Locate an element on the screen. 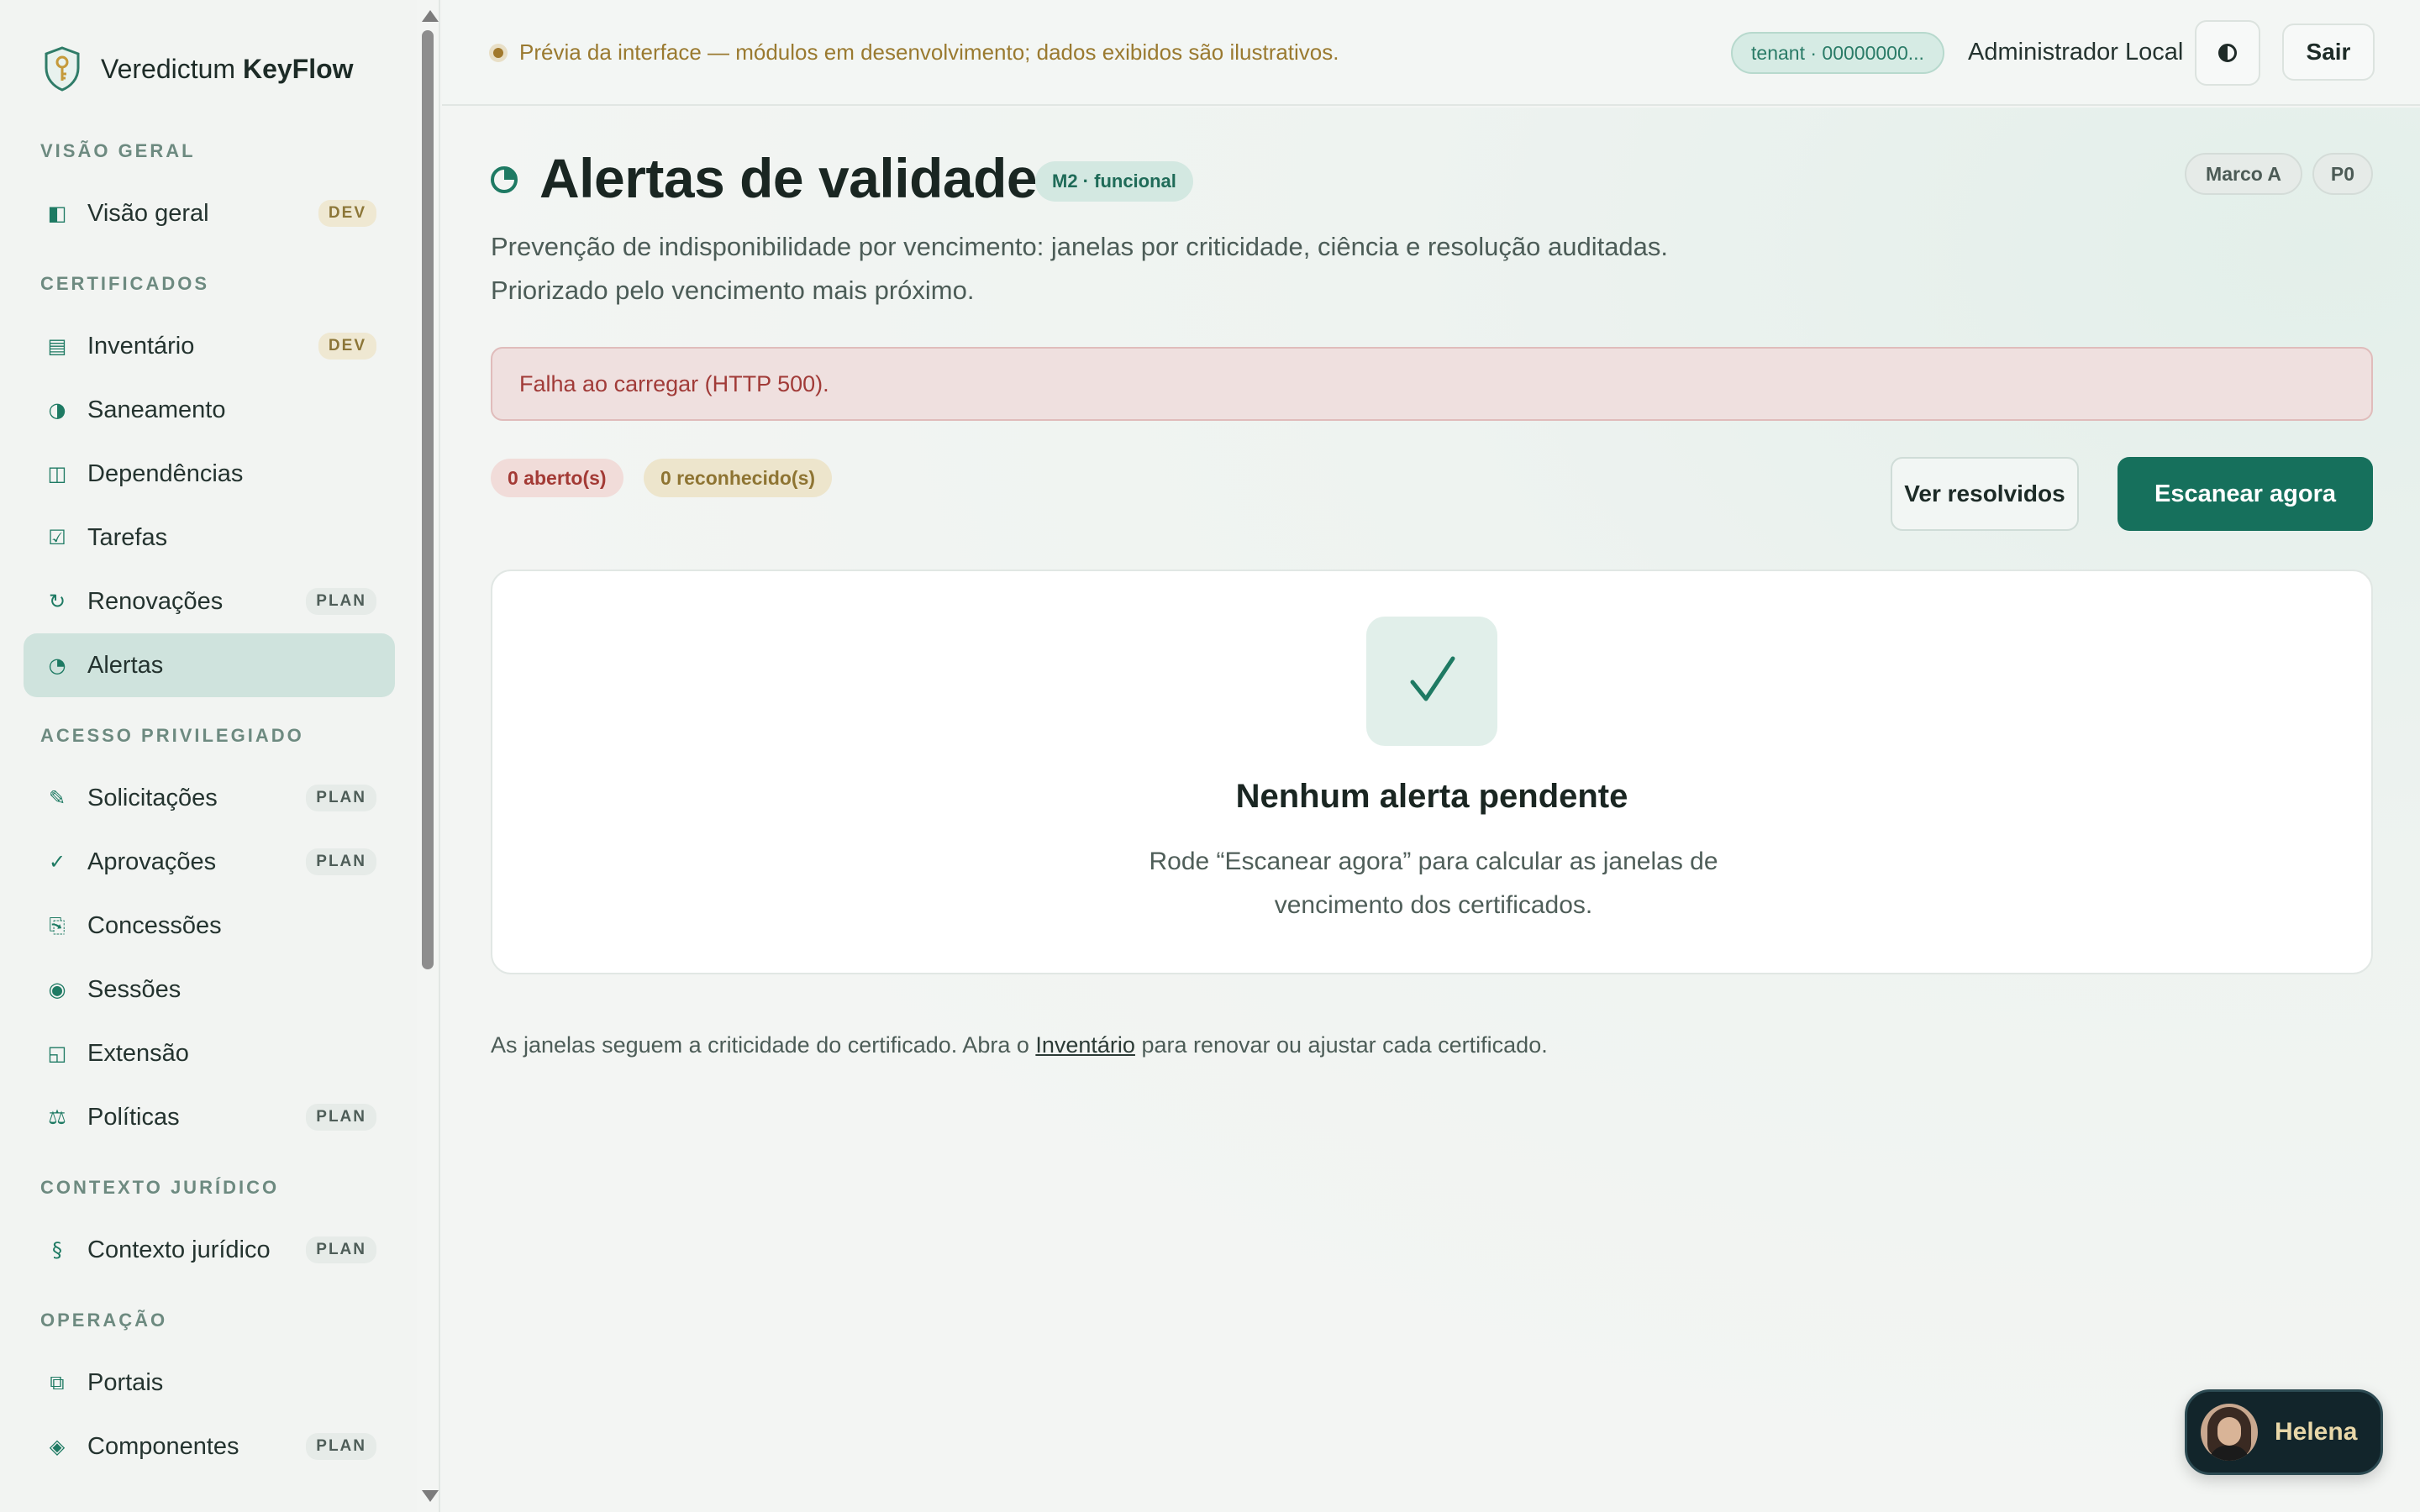  half-circle-icon: ◑ is located at coordinates (57, 410).